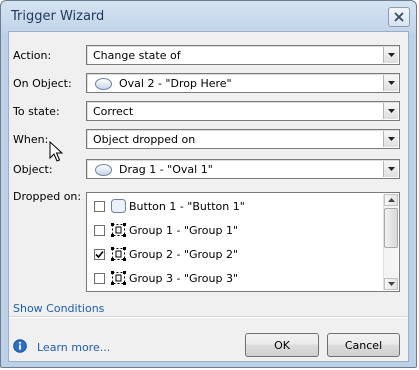 Image resolution: width=419 pixels, height=370 pixels. I want to click on list-item: Group 1 - "Group 1", so click(233, 231).